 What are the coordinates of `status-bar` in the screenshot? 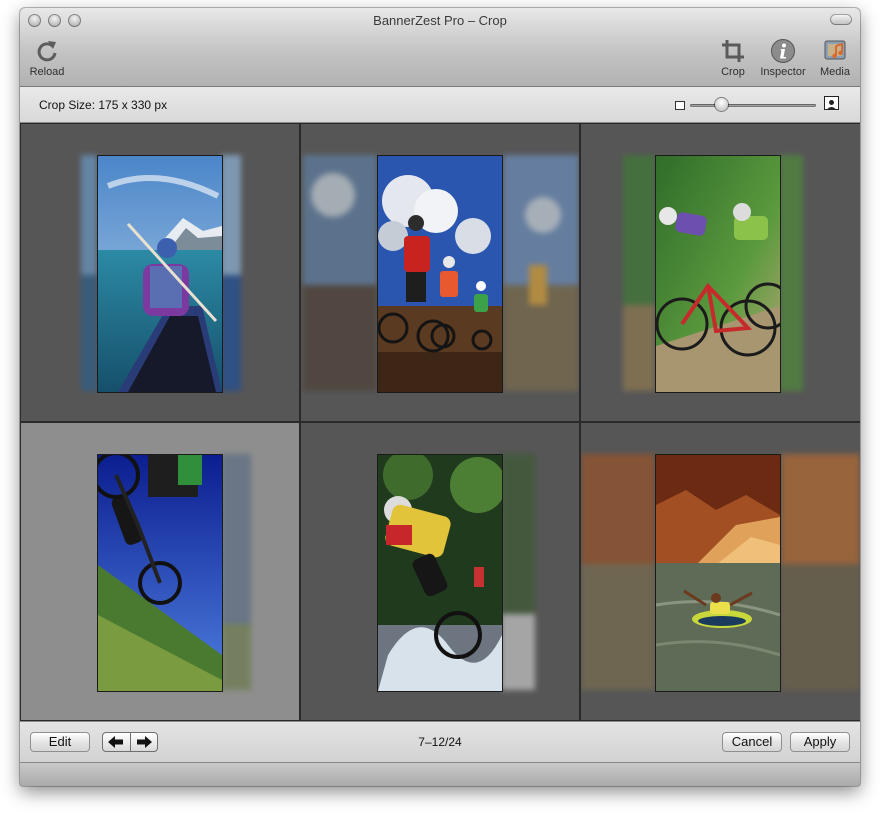 It's located at (440, 774).